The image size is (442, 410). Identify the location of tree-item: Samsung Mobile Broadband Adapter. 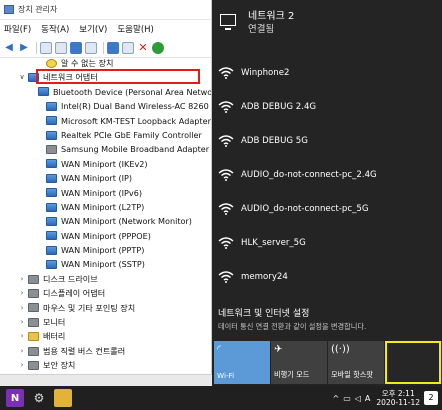
(105, 149).